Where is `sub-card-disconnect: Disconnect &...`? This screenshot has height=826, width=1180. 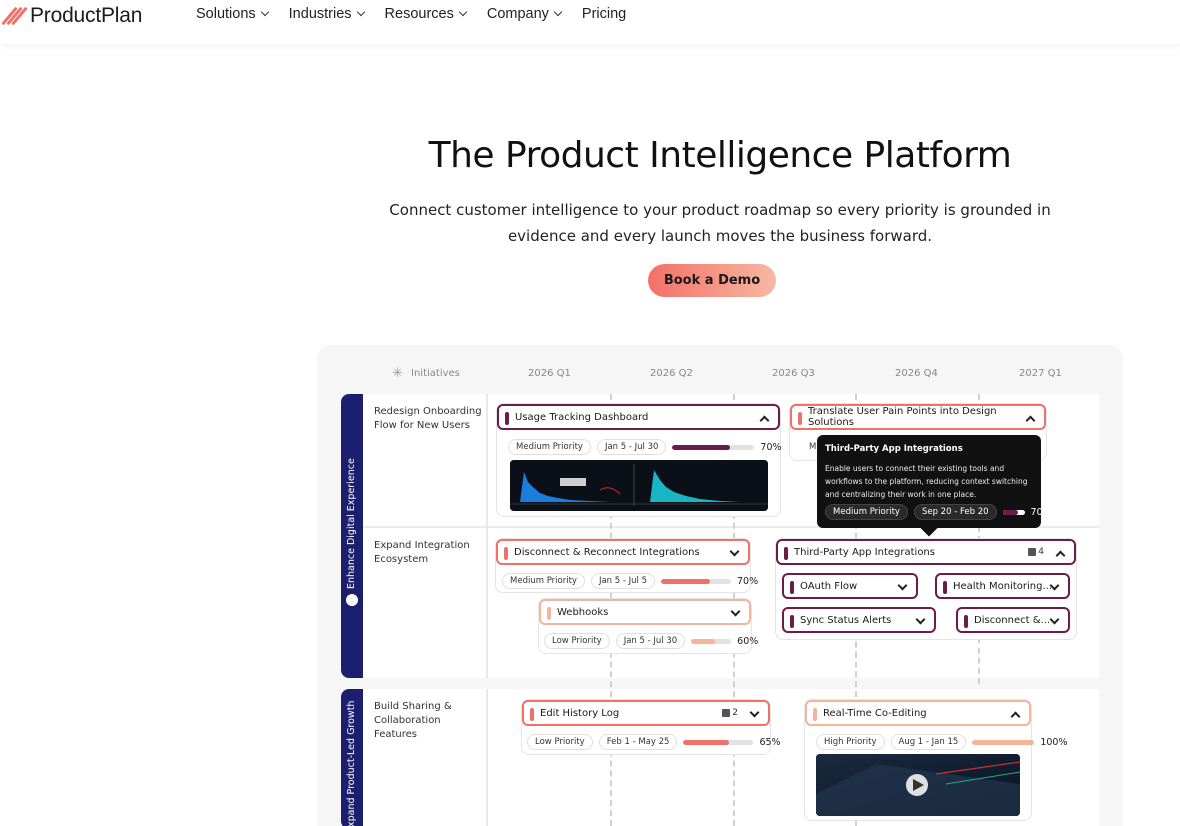 sub-card-disconnect: Disconnect &... is located at coordinates (1013, 620).